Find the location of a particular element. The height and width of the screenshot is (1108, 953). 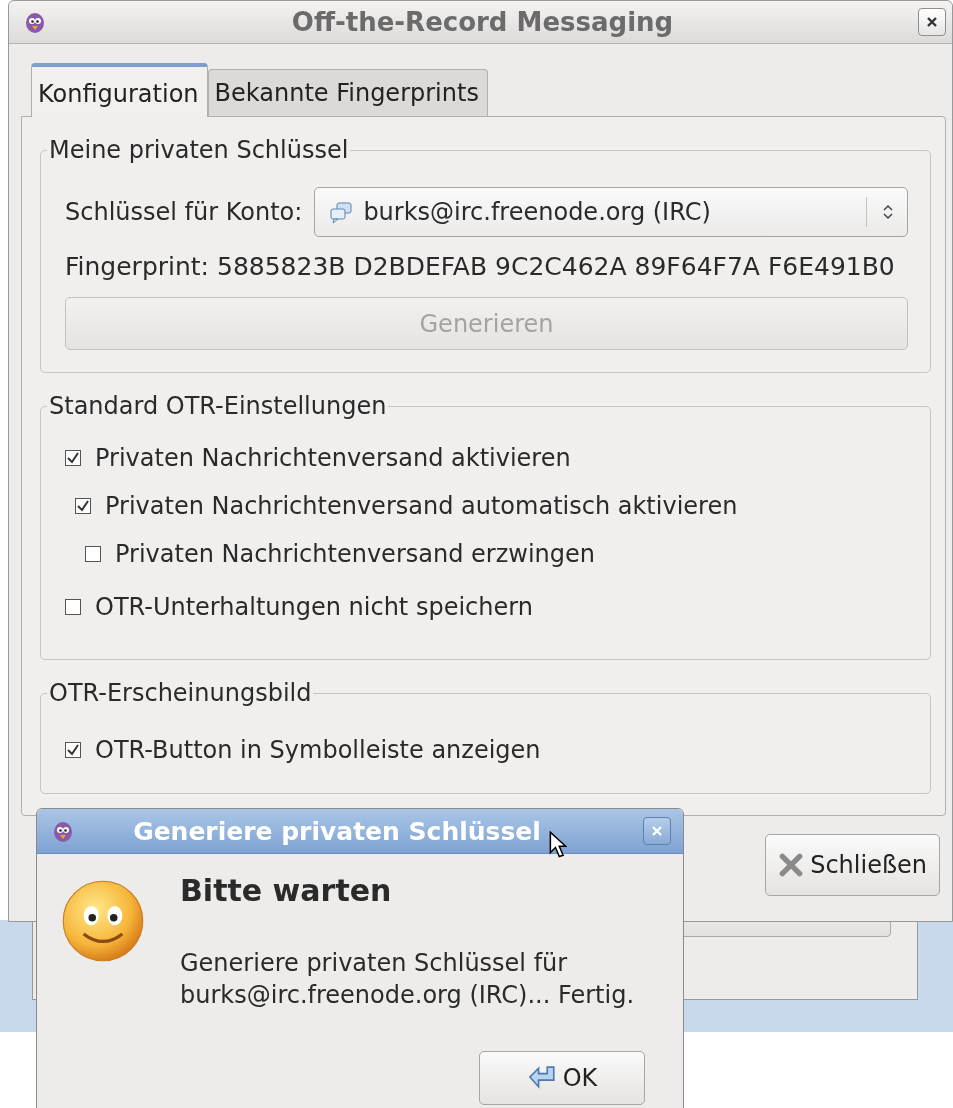

checkbox-option: Privaten Nachrichtenversand automatisch aktivieren is located at coordinates (491, 506).